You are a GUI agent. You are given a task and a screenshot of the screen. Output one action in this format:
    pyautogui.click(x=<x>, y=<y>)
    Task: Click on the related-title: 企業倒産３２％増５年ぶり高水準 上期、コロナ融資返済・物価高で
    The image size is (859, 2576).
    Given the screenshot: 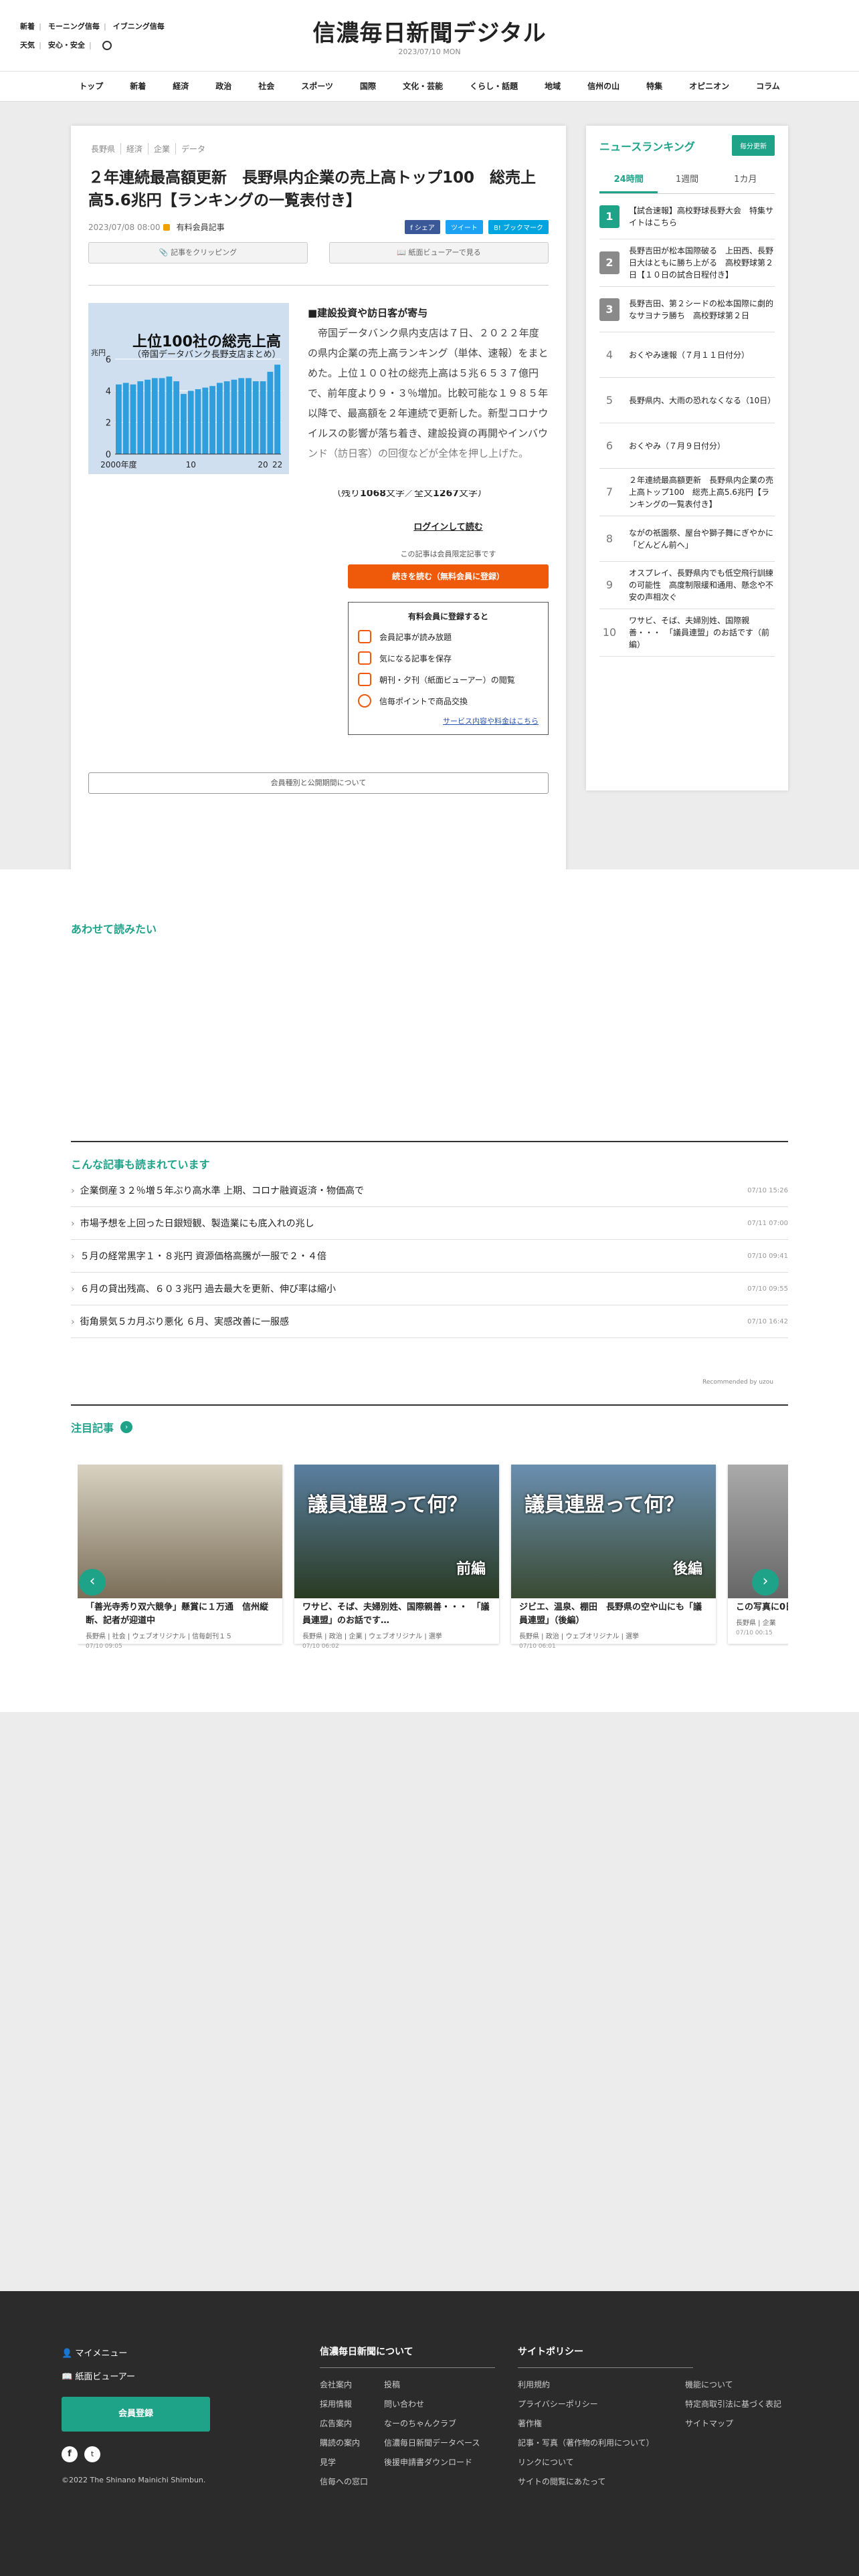 What is the action you would take?
    pyautogui.click(x=223, y=1191)
    